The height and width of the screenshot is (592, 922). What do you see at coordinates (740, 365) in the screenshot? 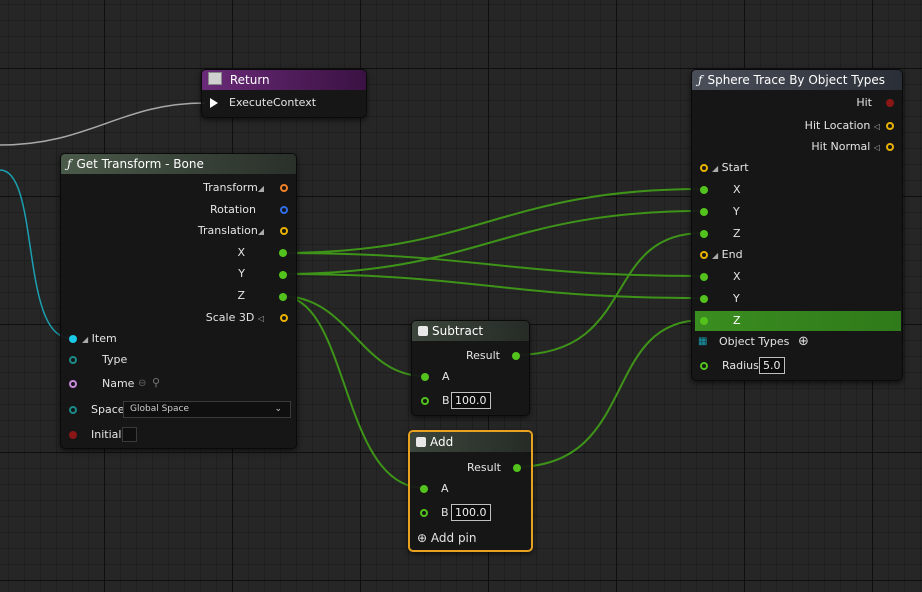
I see `radius-label: Radius` at bounding box center [740, 365].